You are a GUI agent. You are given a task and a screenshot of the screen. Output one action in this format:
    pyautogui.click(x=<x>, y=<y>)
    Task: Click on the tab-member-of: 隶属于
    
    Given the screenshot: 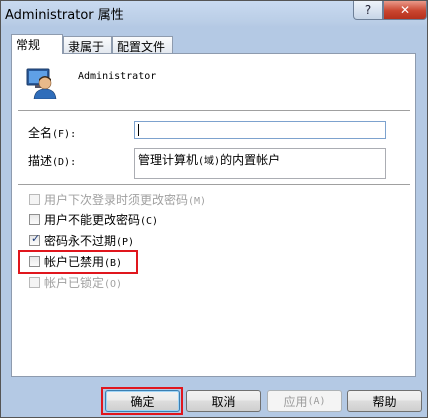 What is the action you would take?
    pyautogui.click(x=87, y=45)
    